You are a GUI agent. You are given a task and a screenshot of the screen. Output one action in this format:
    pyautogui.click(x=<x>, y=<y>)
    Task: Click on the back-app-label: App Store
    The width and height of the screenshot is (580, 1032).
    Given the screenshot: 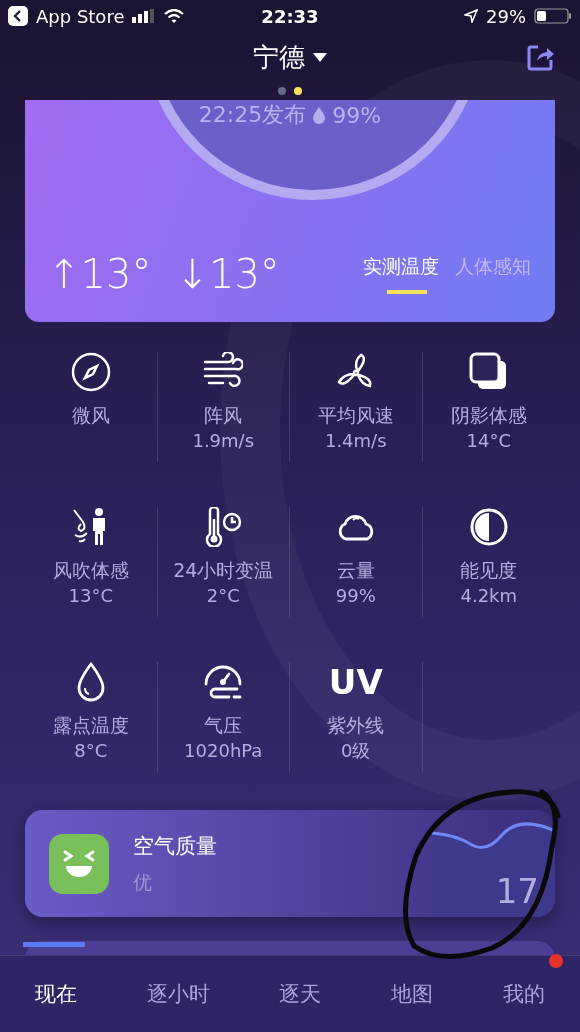 What is the action you would take?
    pyautogui.click(x=80, y=16)
    